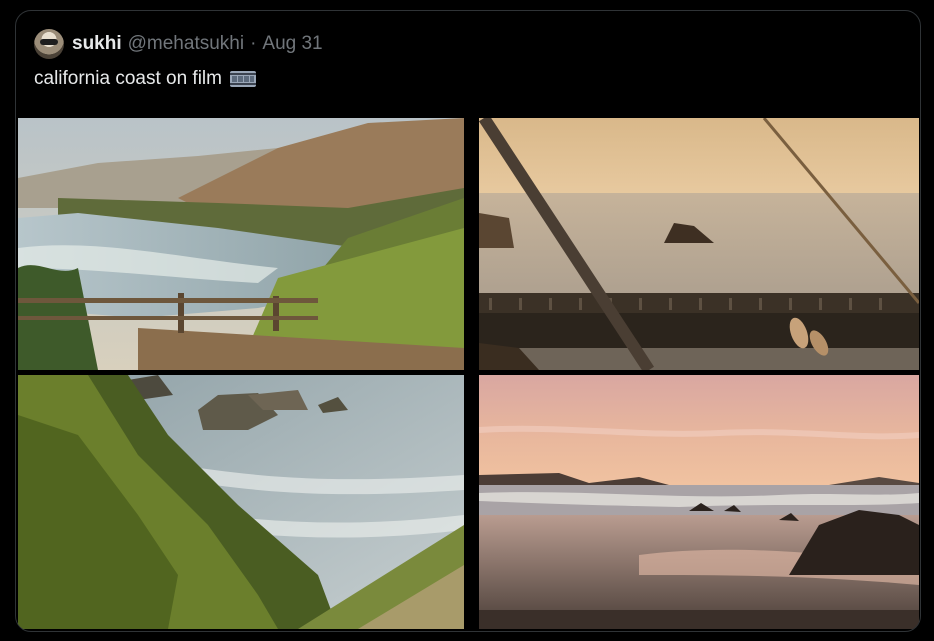 Image resolution: width=934 pixels, height=641 pixels. What do you see at coordinates (49, 44) in the screenshot?
I see `avatar` at bounding box center [49, 44].